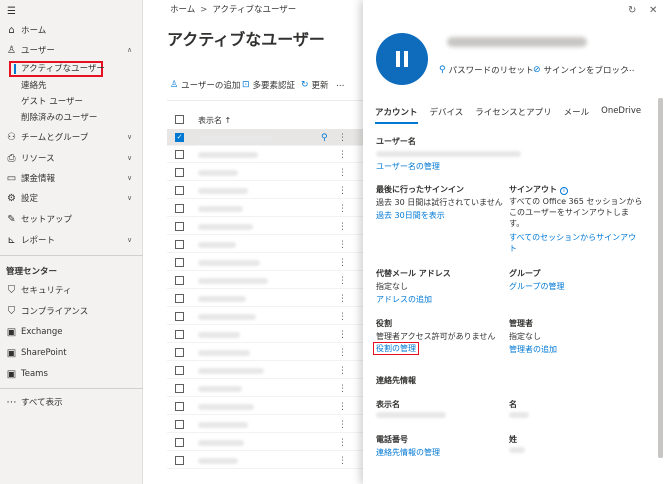  What do you see at coordinates (404, 299) in the screenshot?
I see `add-address-link: アドレスの追加` at bounding box center [404, 299].